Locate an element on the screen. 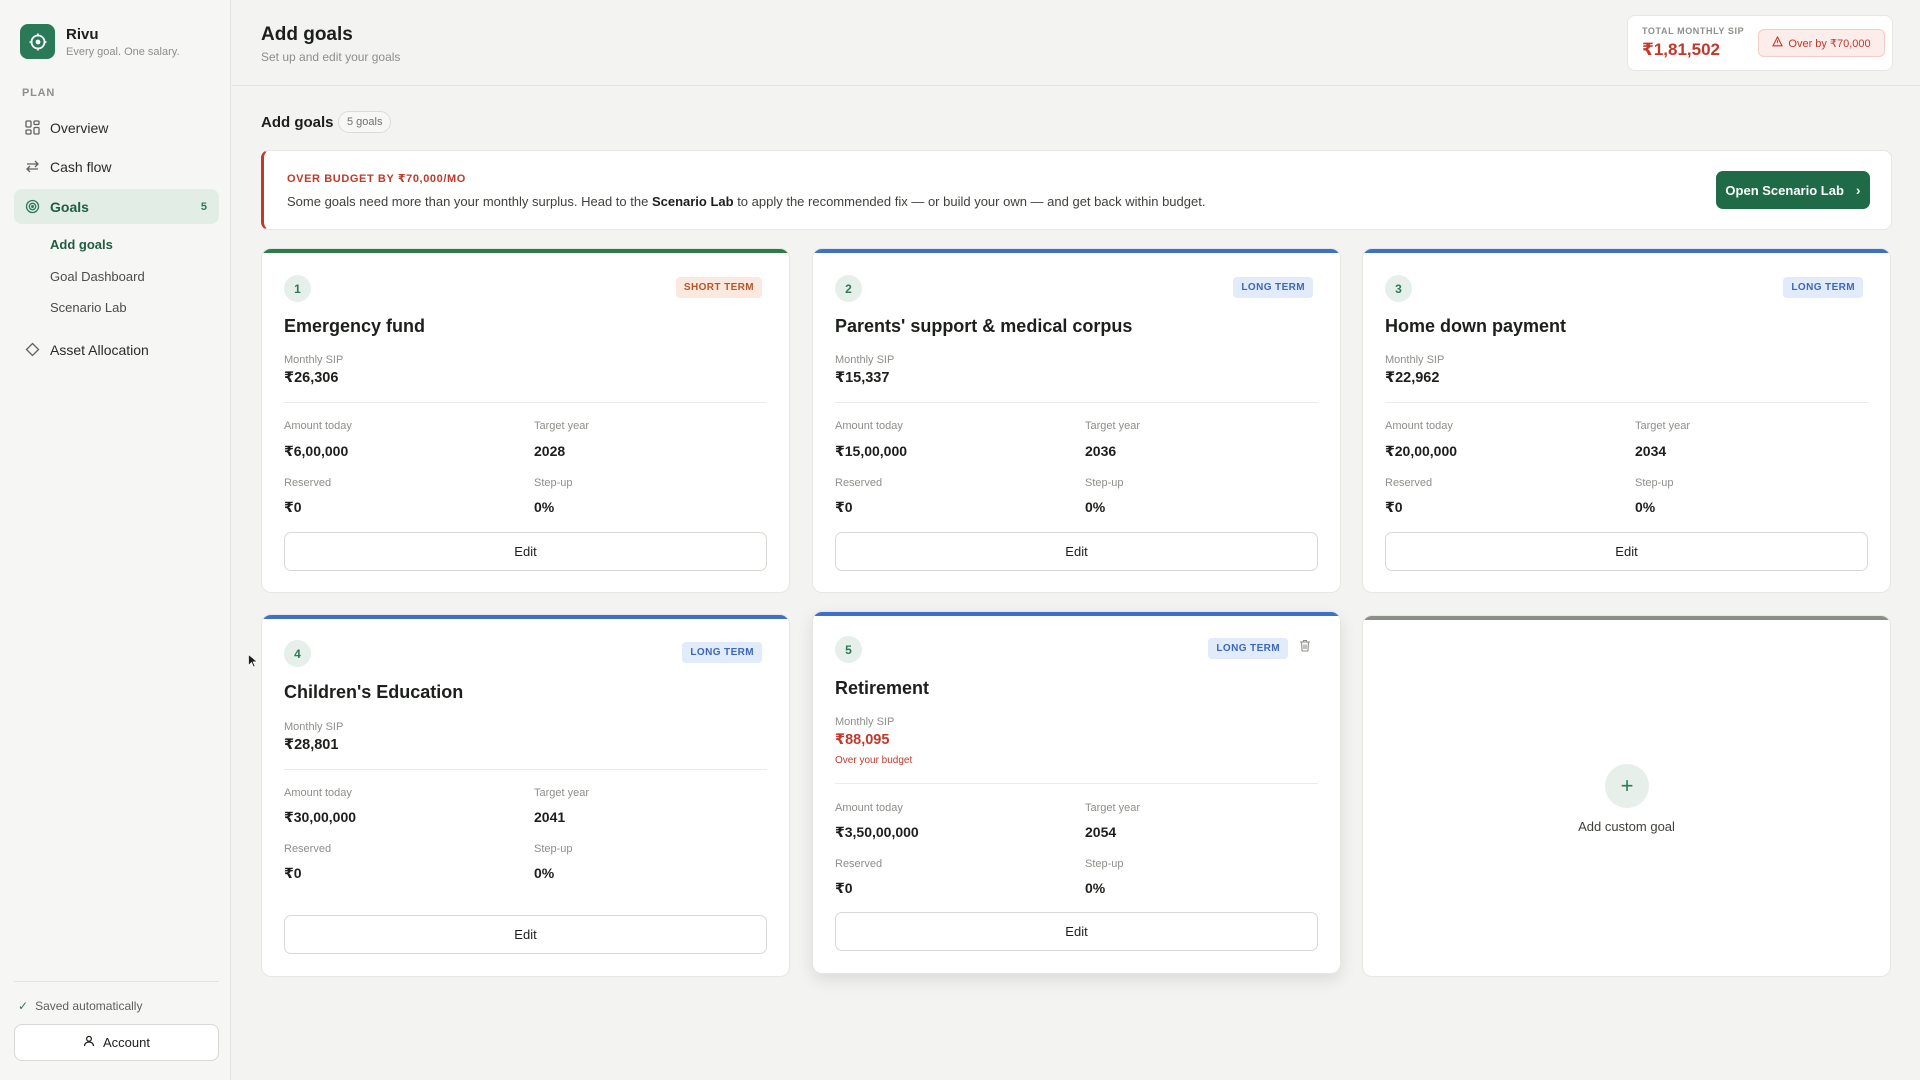 This screenshot has width=1920, height=1080. monthly-sip-value: ₹22,962 is located at coordinates (1412, 378).